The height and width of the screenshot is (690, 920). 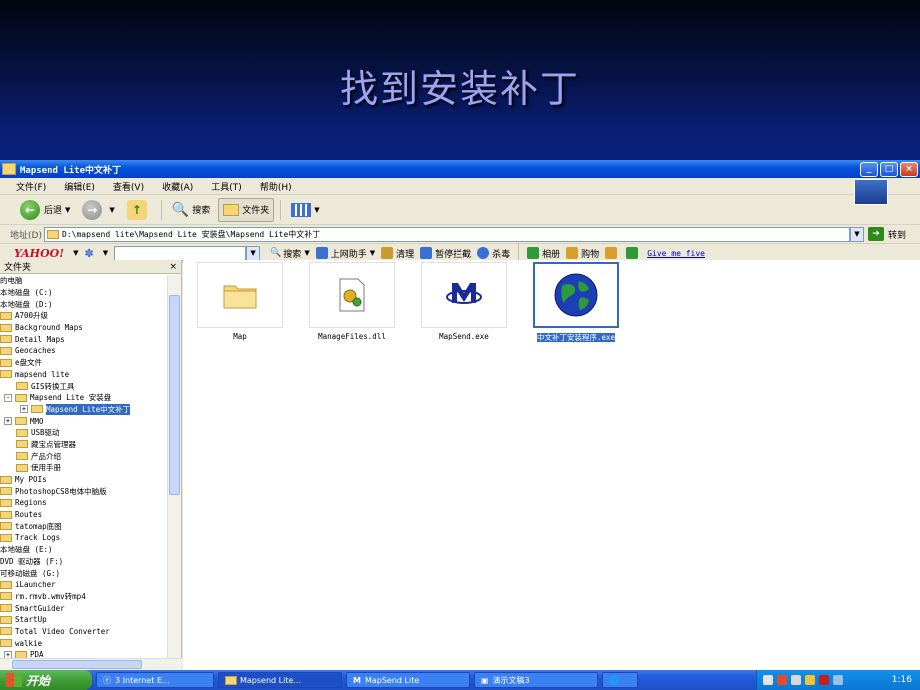 What do you see at coordinates (536, 680) in the screenshot?
I see `taskbar-item-presentation: ▣ 演示文稿3` at bounding box center [536, 680].